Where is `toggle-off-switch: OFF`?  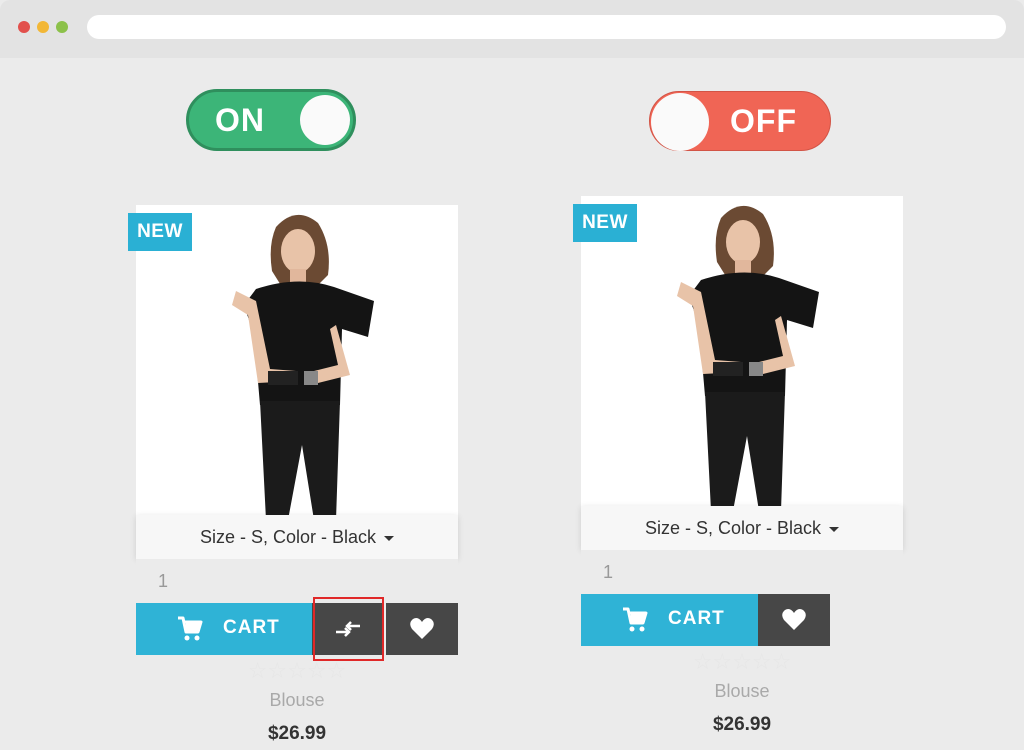
toggle-off-switch: OFF is located at coordinates (740, 121).